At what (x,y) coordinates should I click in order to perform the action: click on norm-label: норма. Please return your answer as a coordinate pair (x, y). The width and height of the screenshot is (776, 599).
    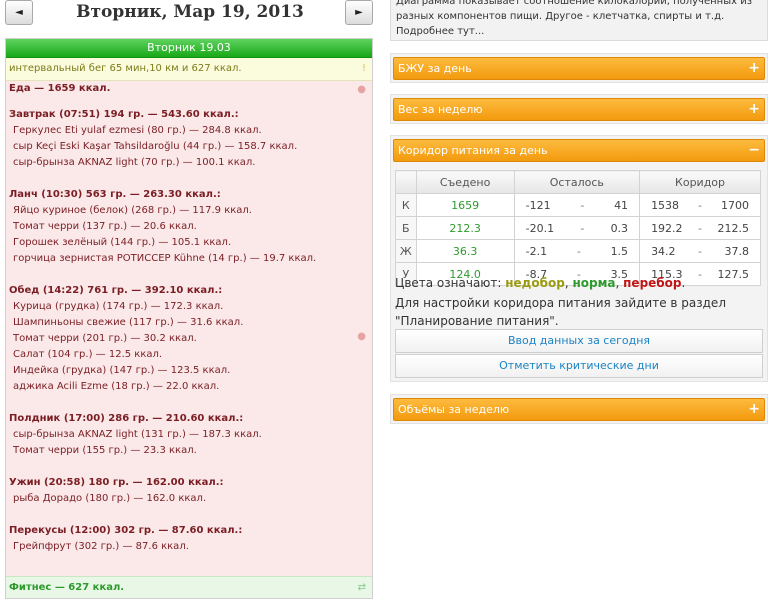
    Looking at the image, I should click on (594, 283).